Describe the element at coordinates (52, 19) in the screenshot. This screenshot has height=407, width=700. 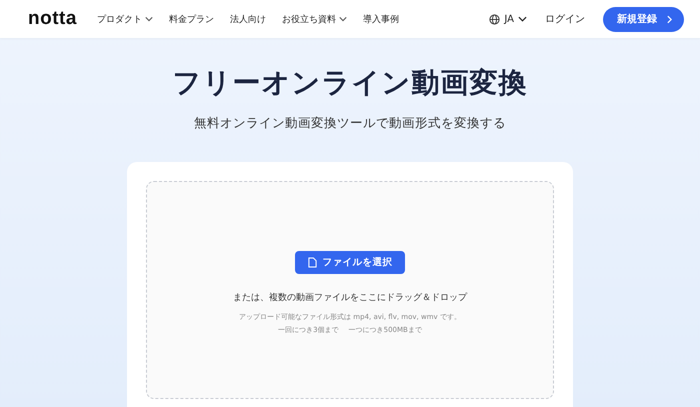
I see `logo: notta` at that location.